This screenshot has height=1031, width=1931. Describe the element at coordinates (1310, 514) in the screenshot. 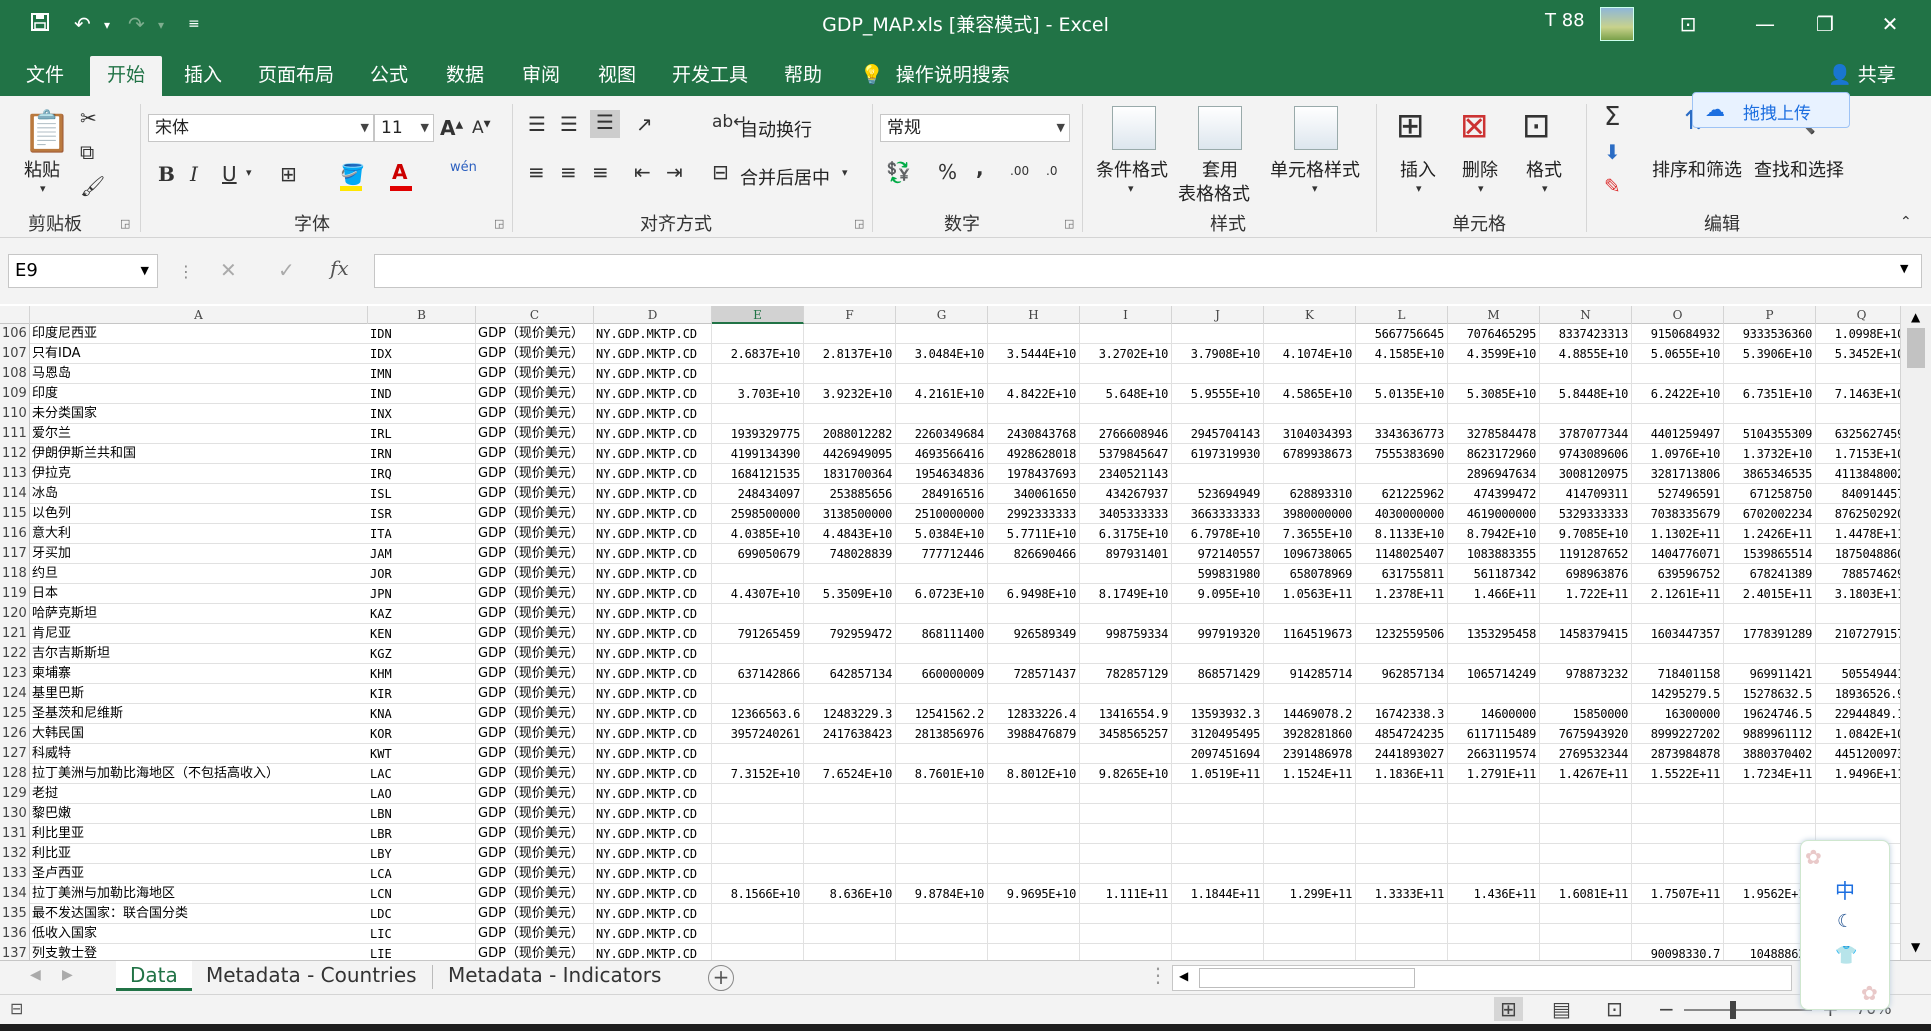

I see `cell-value: 3980000000` at that location.